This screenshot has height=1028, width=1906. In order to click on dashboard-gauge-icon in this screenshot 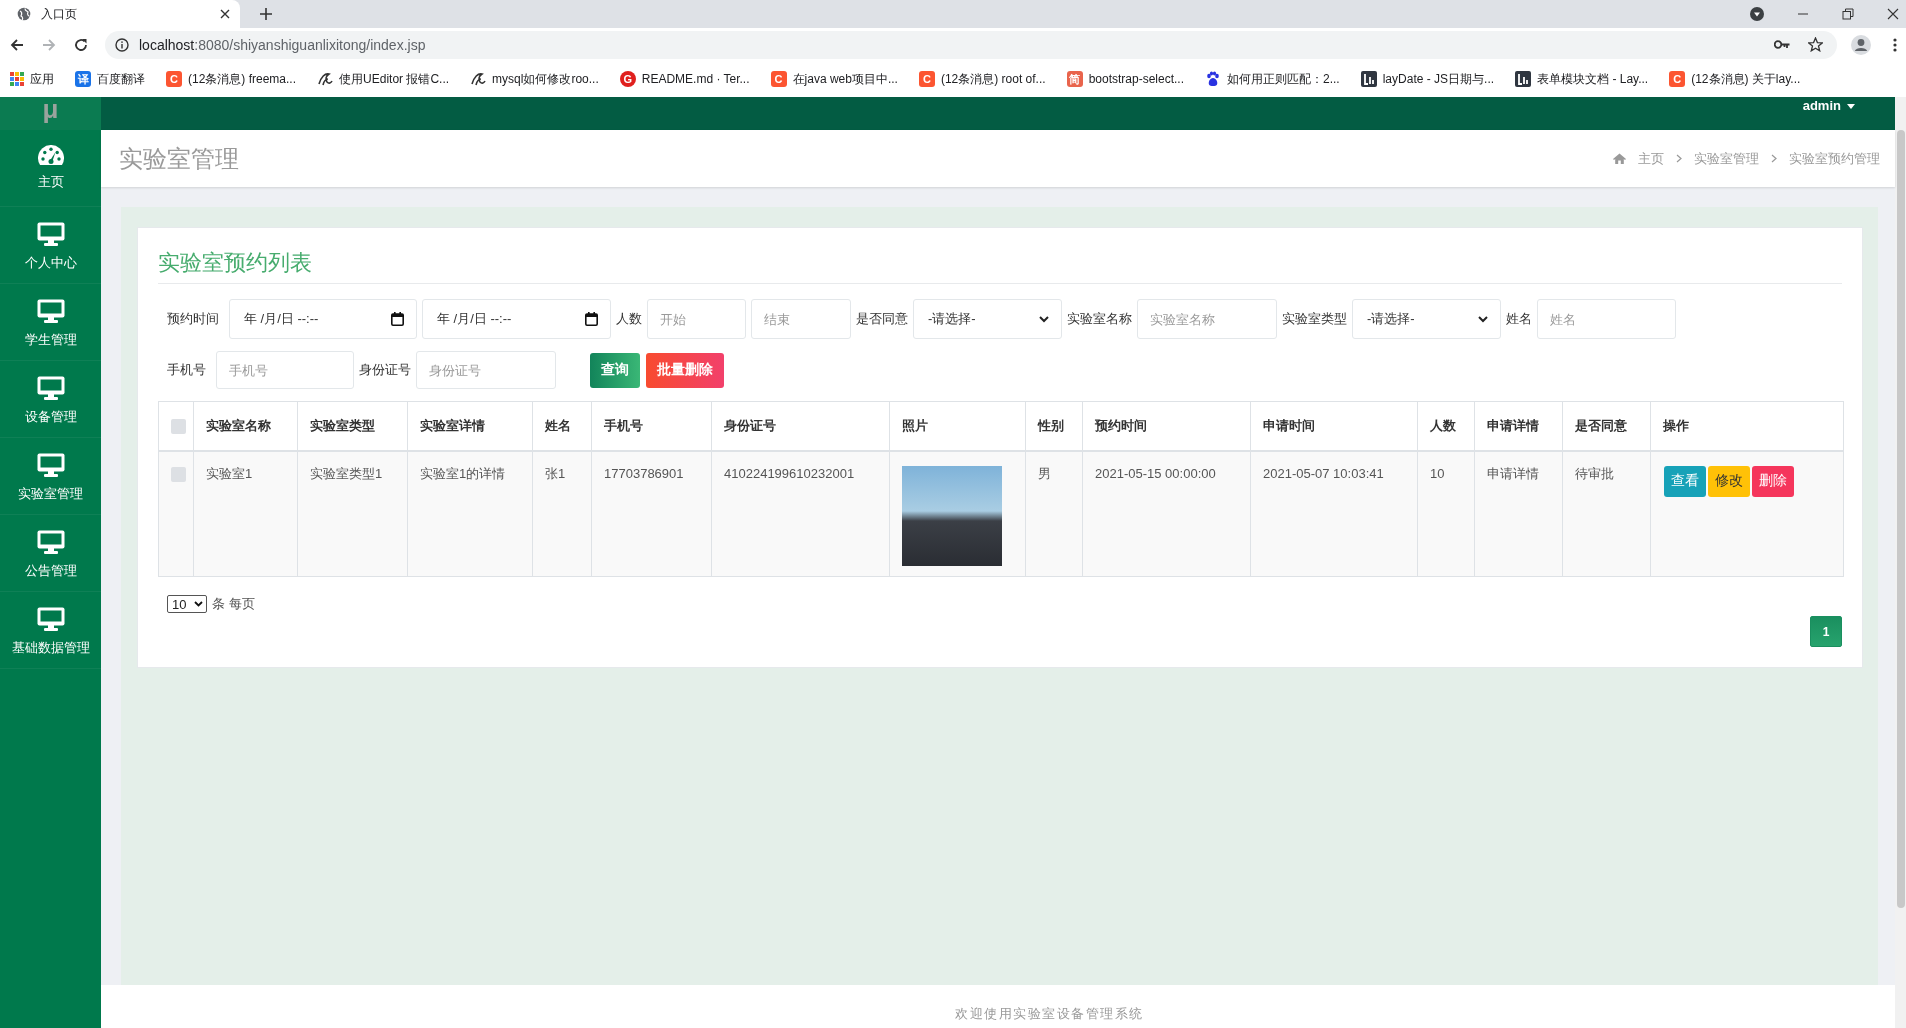, I will do `click(50, 155)`.